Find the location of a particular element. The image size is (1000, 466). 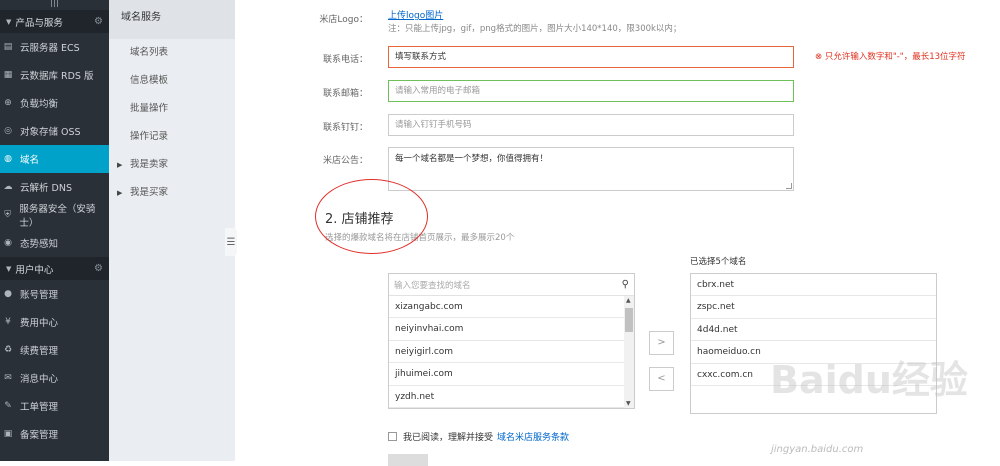

selected-count-title: 已选择5个域名 is located at coordinates (718, 262).